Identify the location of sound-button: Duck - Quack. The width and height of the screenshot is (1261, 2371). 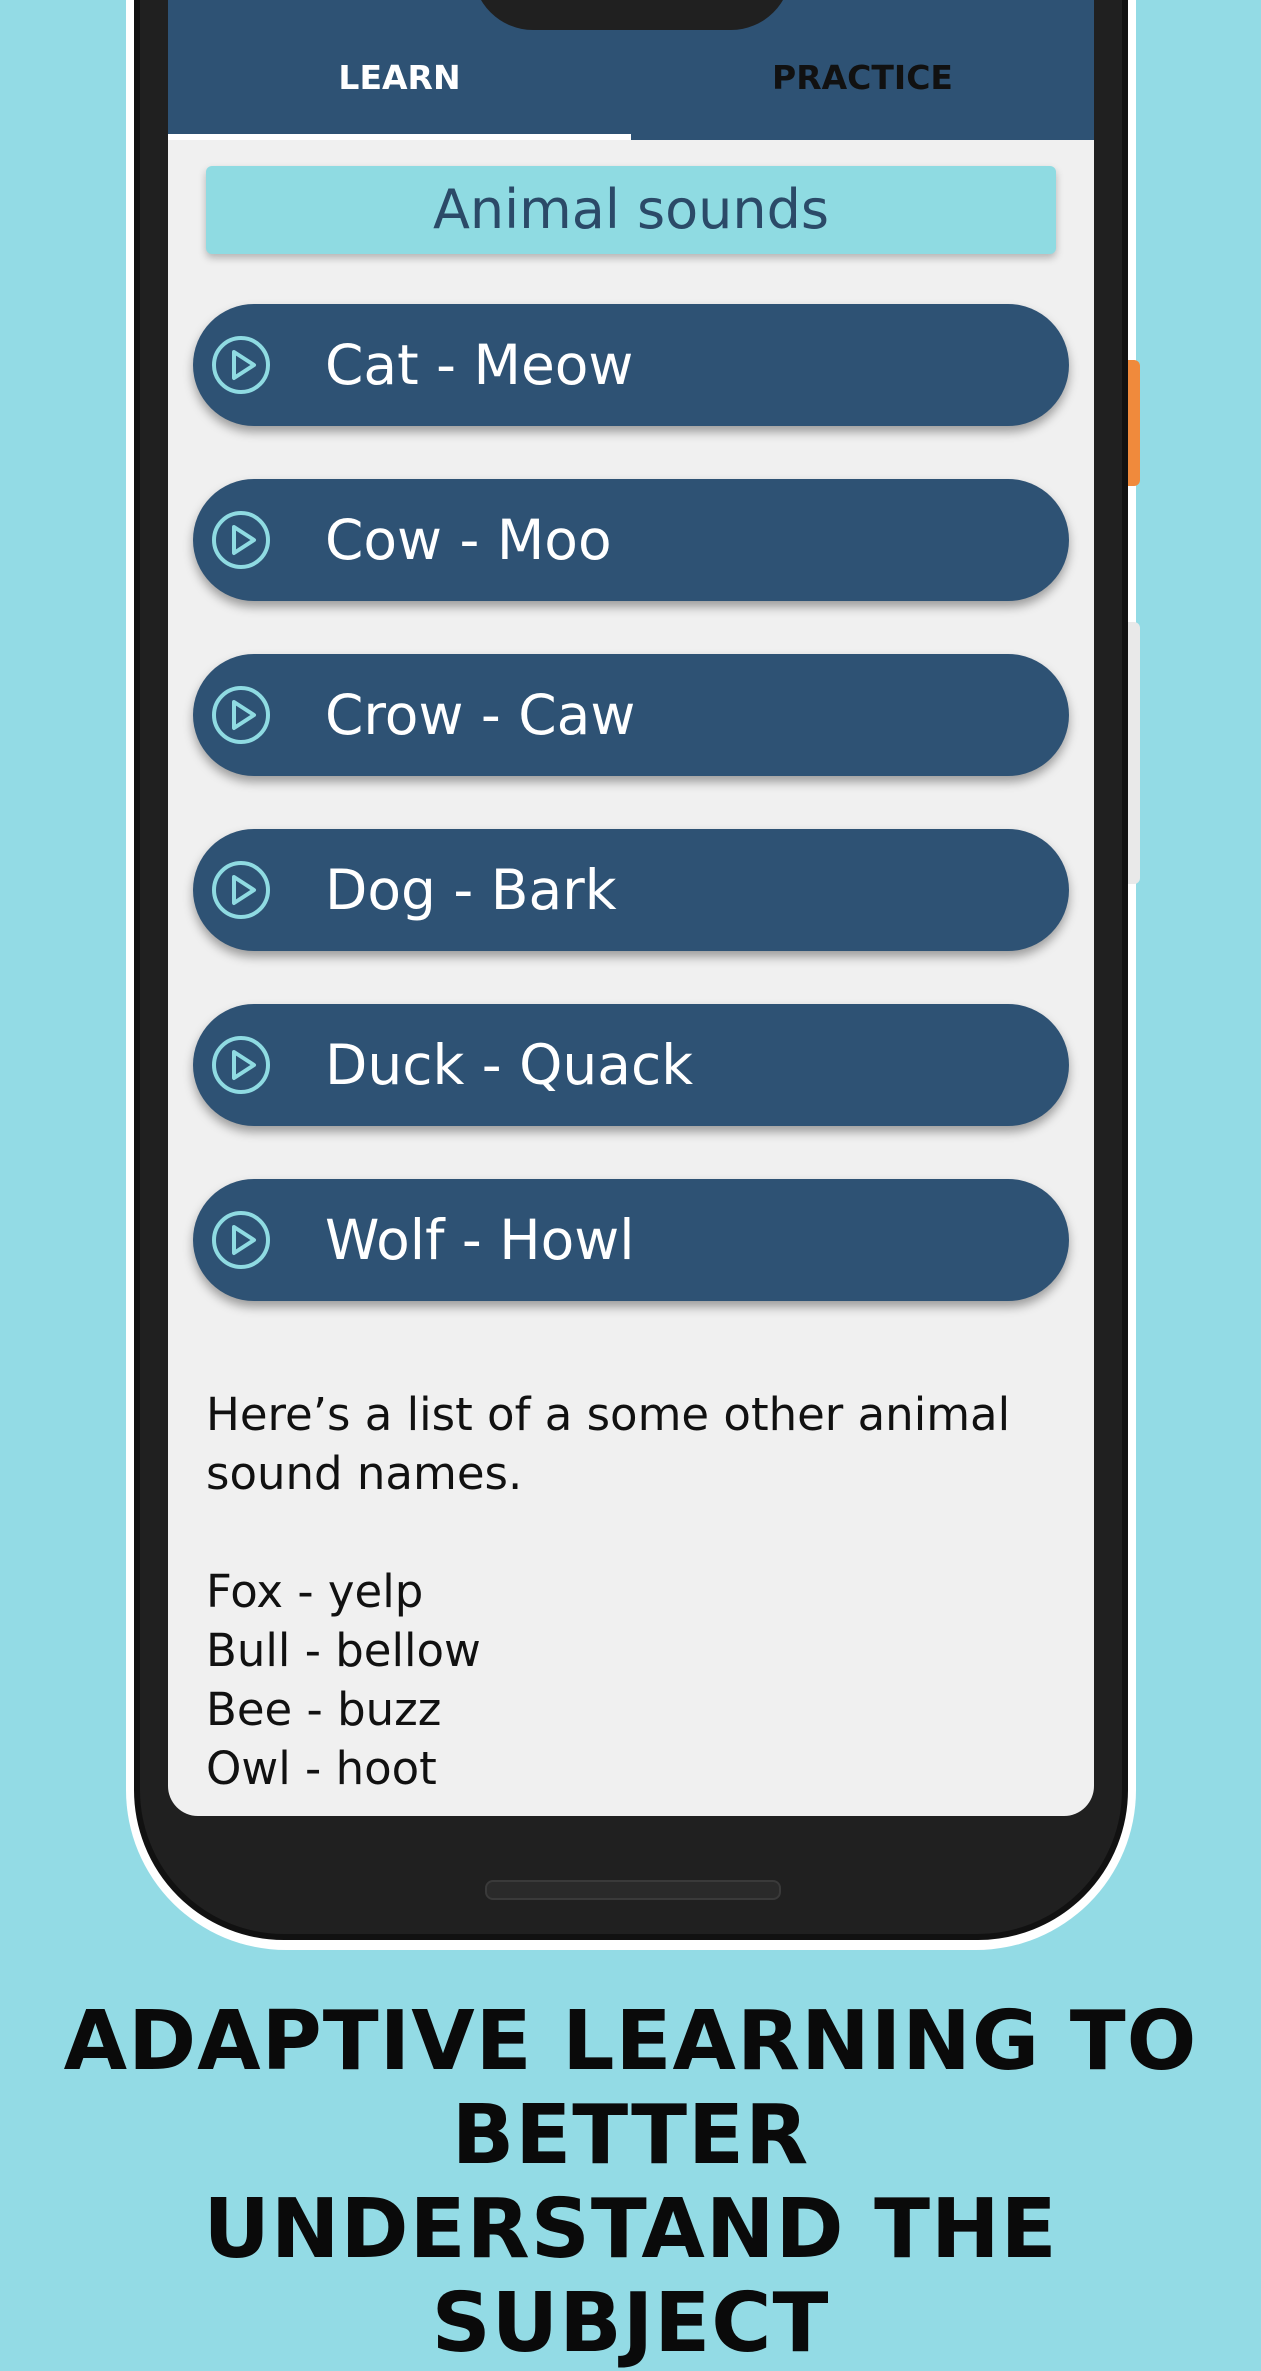
(631, 1065).